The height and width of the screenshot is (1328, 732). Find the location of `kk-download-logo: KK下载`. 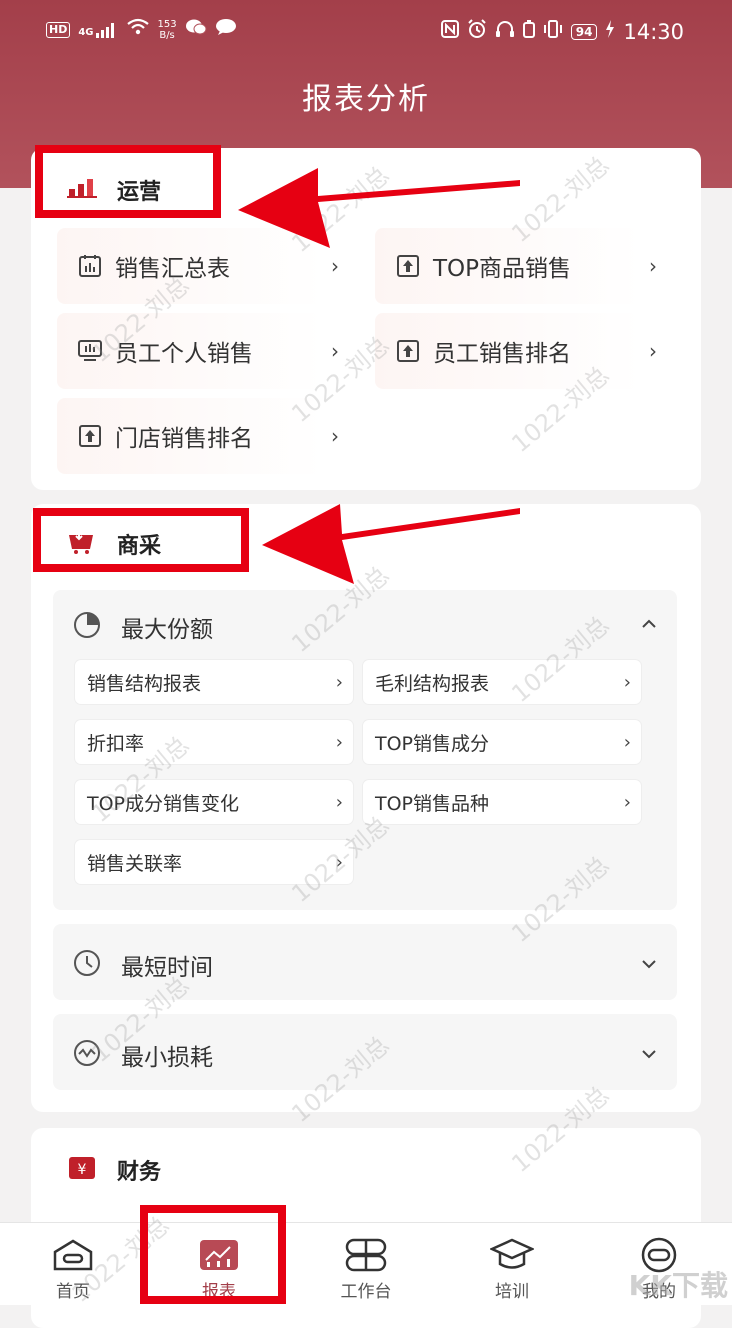

kk-download-logo: KK下载 is located at coordinates (678, 1285).